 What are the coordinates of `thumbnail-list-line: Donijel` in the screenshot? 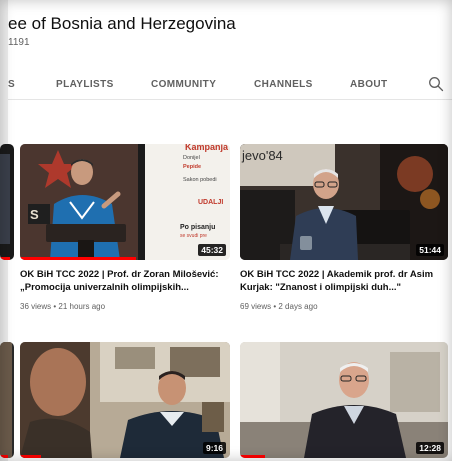 It's located at (191, 158).